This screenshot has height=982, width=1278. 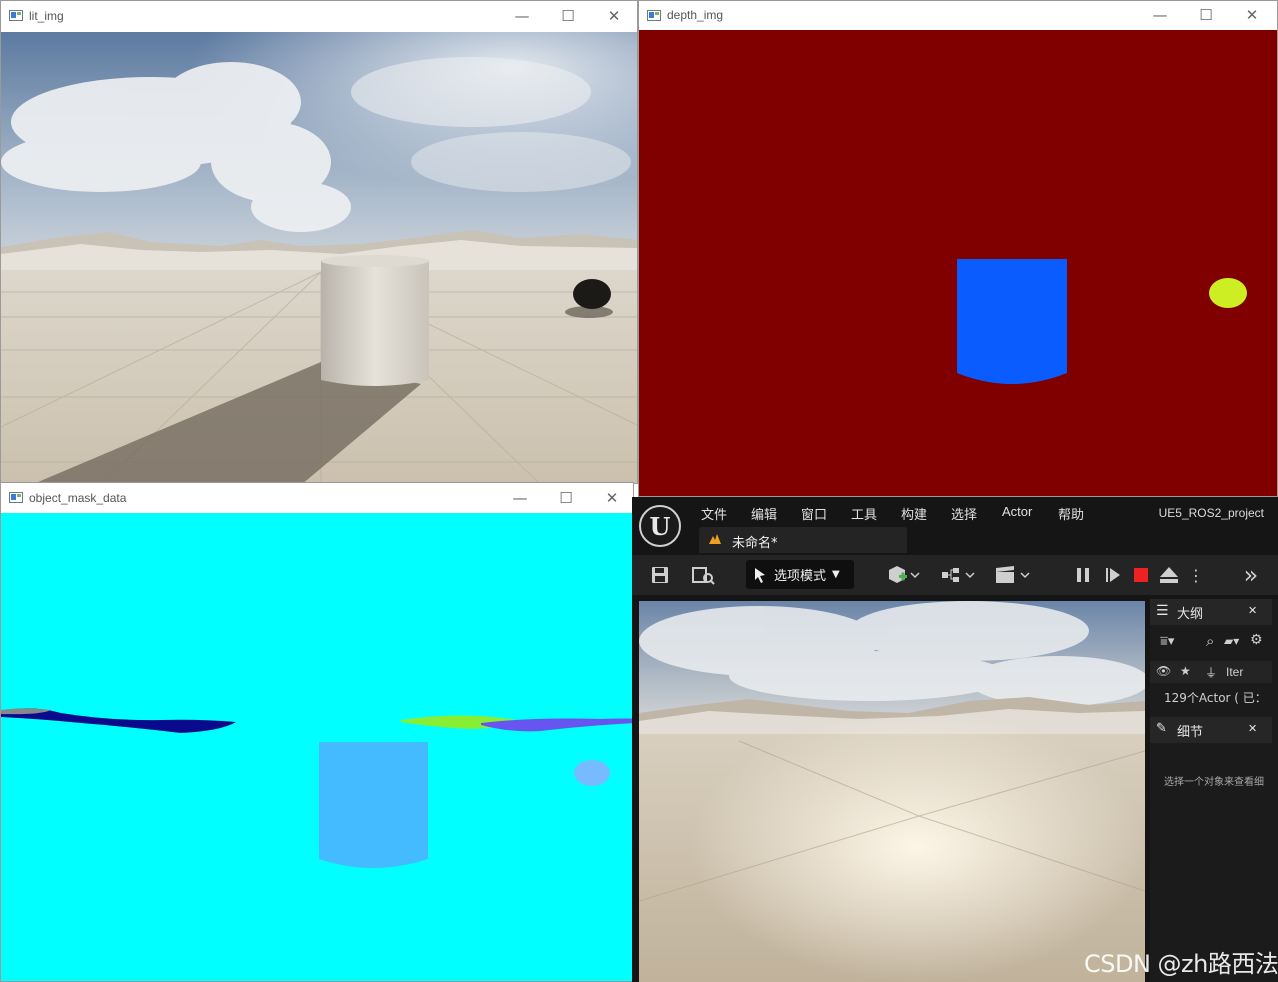 I want to click on content-browser-icon, so click(x=704, y=575).